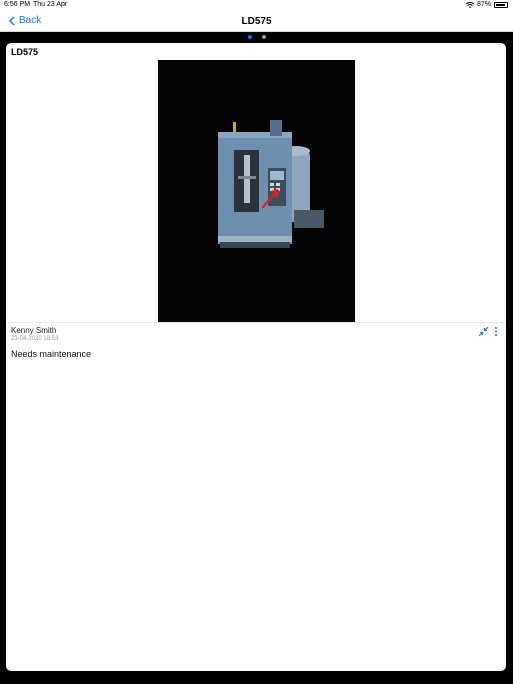 The height and width of the screenshot is (684, 513). I want to click on comment-text: Needs maintenance, so click(51, 354).